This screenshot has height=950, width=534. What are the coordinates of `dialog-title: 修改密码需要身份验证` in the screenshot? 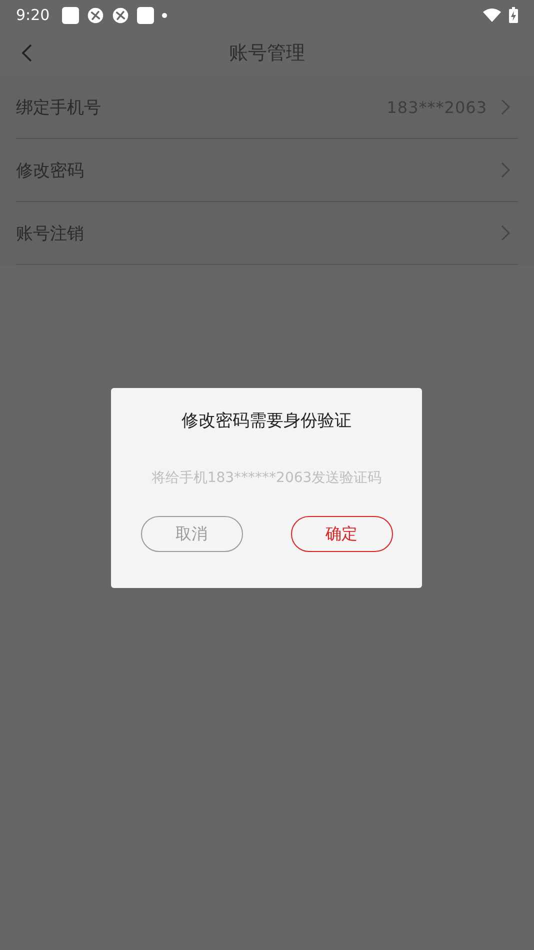 It's located at (267, 421).